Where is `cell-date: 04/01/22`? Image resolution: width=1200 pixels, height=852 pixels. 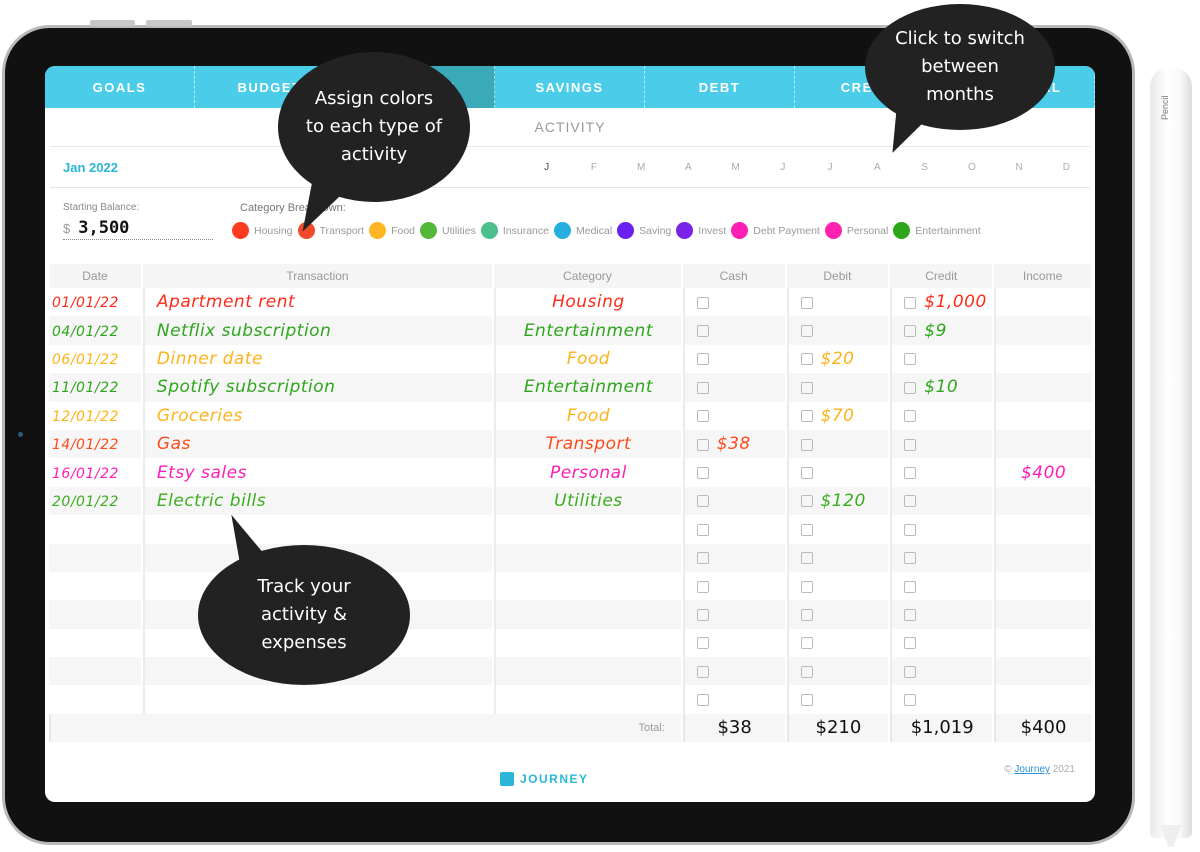 cell-date: 04/01/22 is located at coordinates (95, 330).